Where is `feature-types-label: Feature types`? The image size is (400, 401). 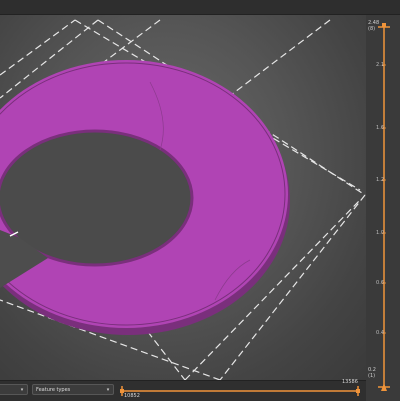
feature-types-label: Feature types is located at coordinates (53, 390).